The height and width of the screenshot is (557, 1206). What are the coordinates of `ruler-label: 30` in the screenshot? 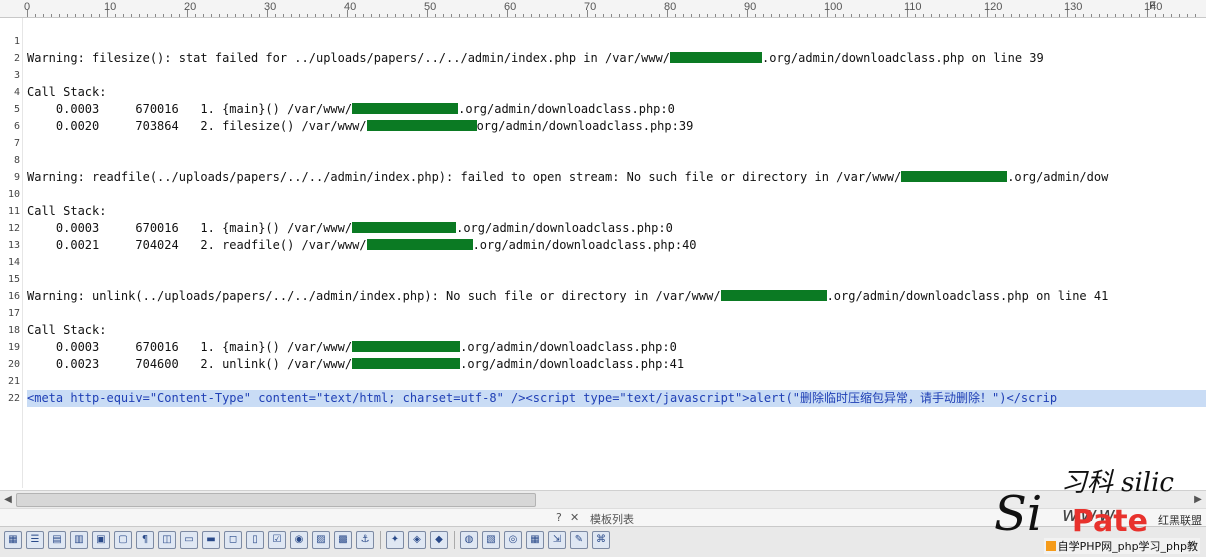 It's located at (270, 7).